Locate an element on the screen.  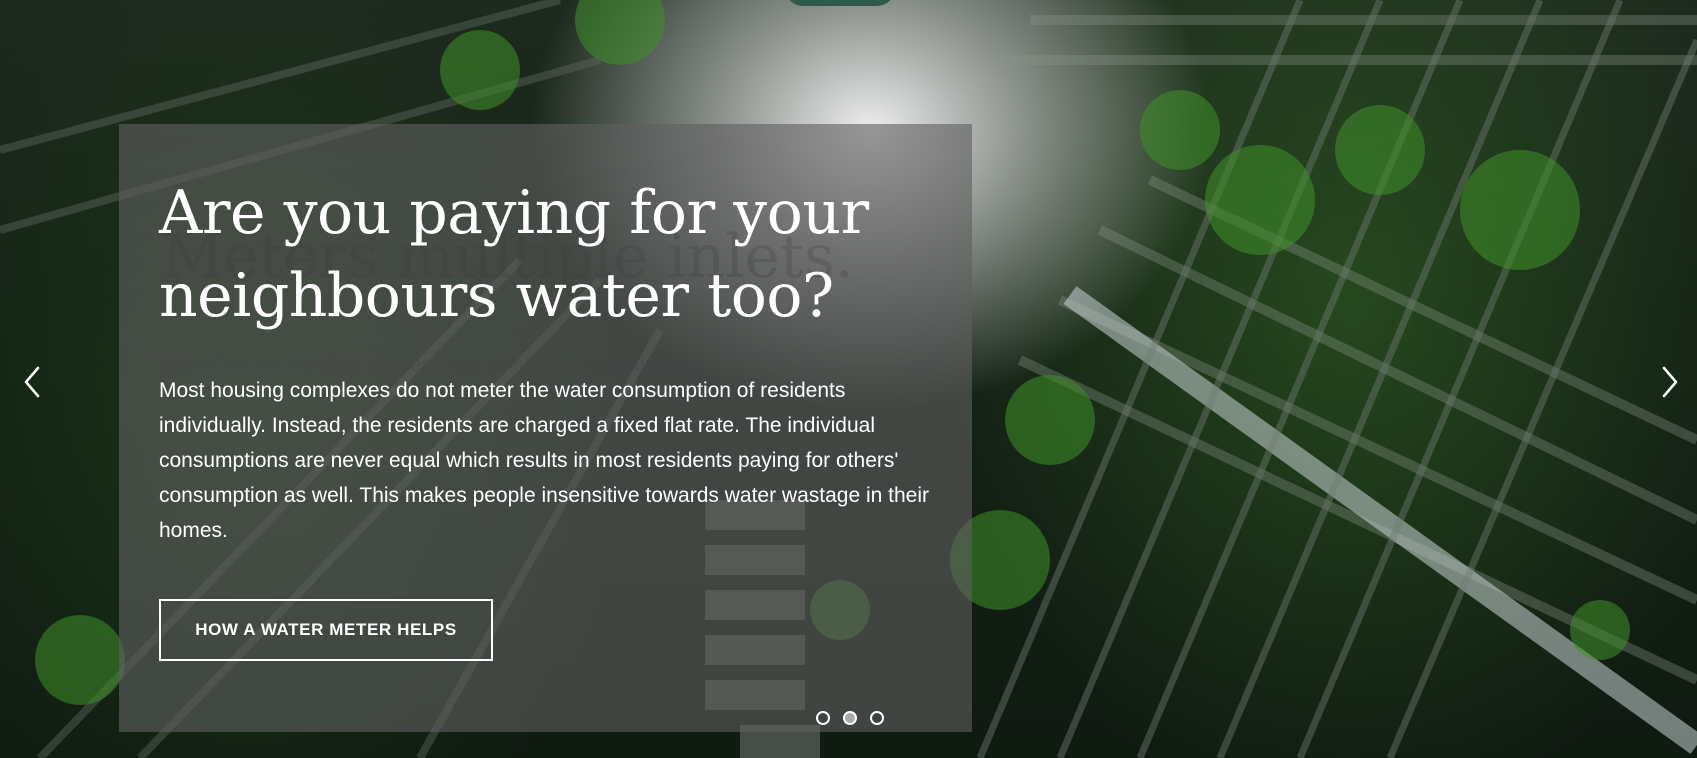
chevron-right-icon is located at coordinates (1670, 382).